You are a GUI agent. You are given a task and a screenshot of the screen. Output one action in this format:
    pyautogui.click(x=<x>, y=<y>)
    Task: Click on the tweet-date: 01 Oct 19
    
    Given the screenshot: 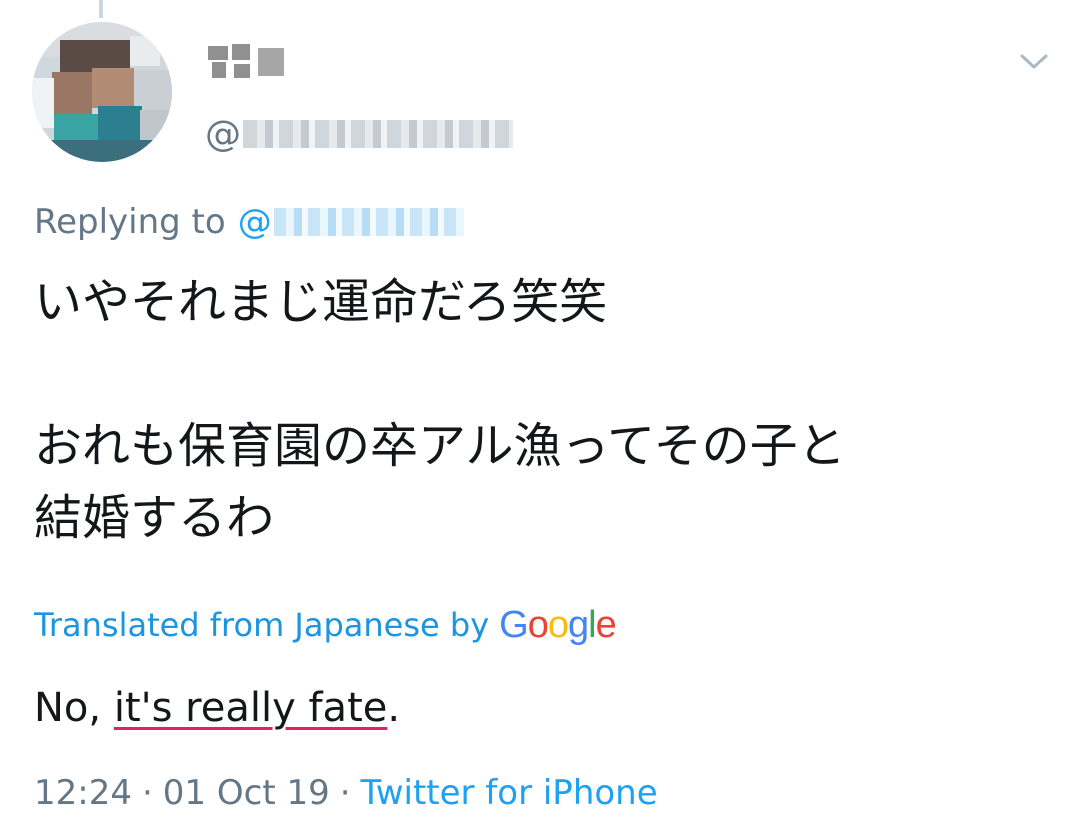 What is the action you would take?
    pyautogui.click(x=246, y=793)
    